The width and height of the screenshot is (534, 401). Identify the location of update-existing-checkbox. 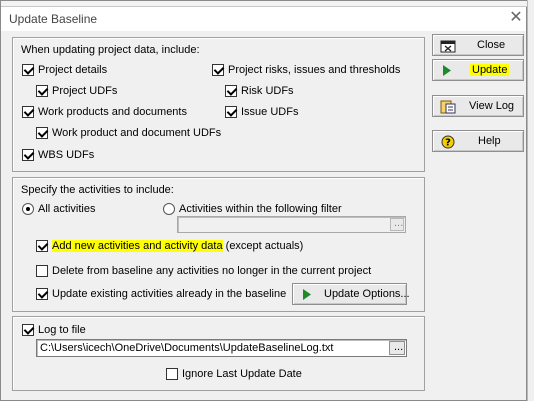
(42, 294).